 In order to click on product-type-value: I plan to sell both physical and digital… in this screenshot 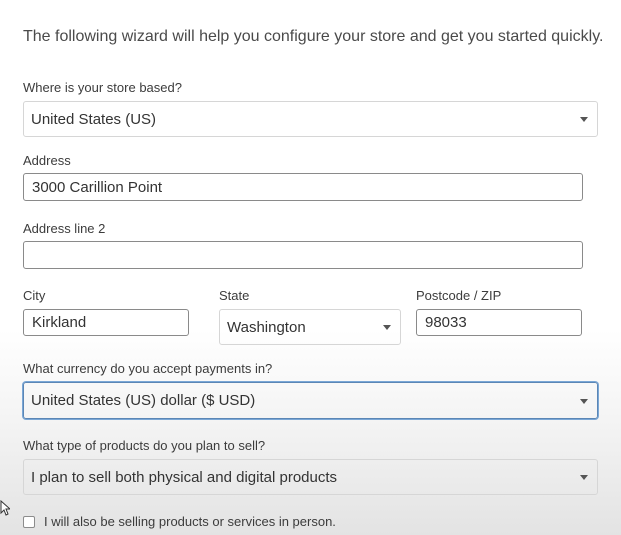, I will do `click(184, 477)`.